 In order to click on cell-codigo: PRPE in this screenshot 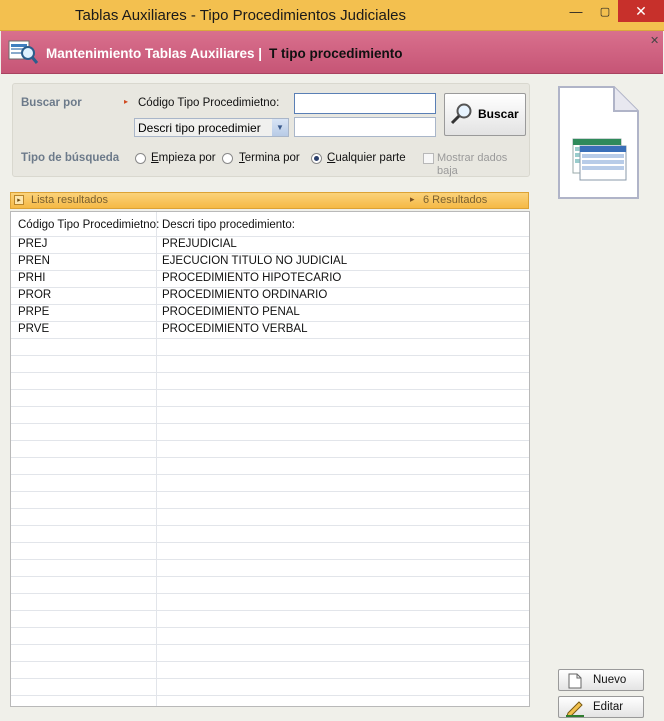, I will do `click(34, 312)`.